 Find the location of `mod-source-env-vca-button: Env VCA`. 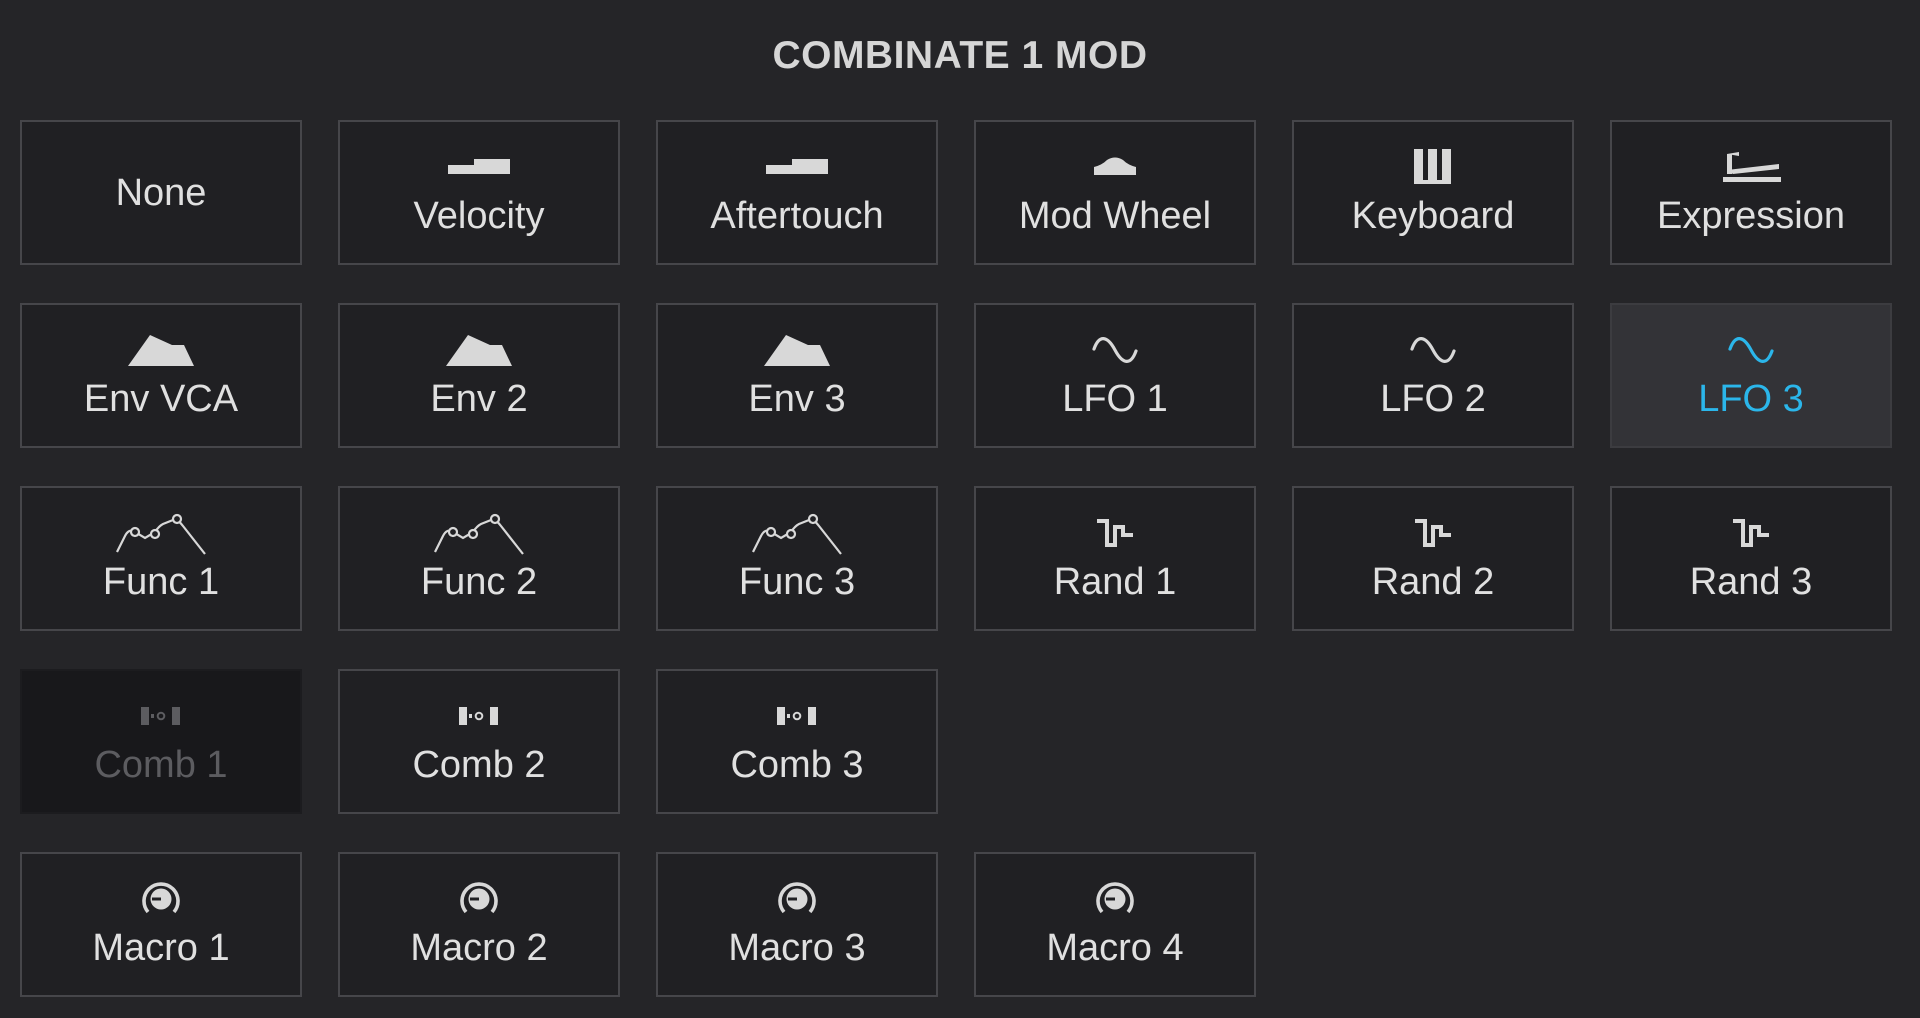

mod-source-env-vca-button: Env VCA is located at coordinates (161, 375).